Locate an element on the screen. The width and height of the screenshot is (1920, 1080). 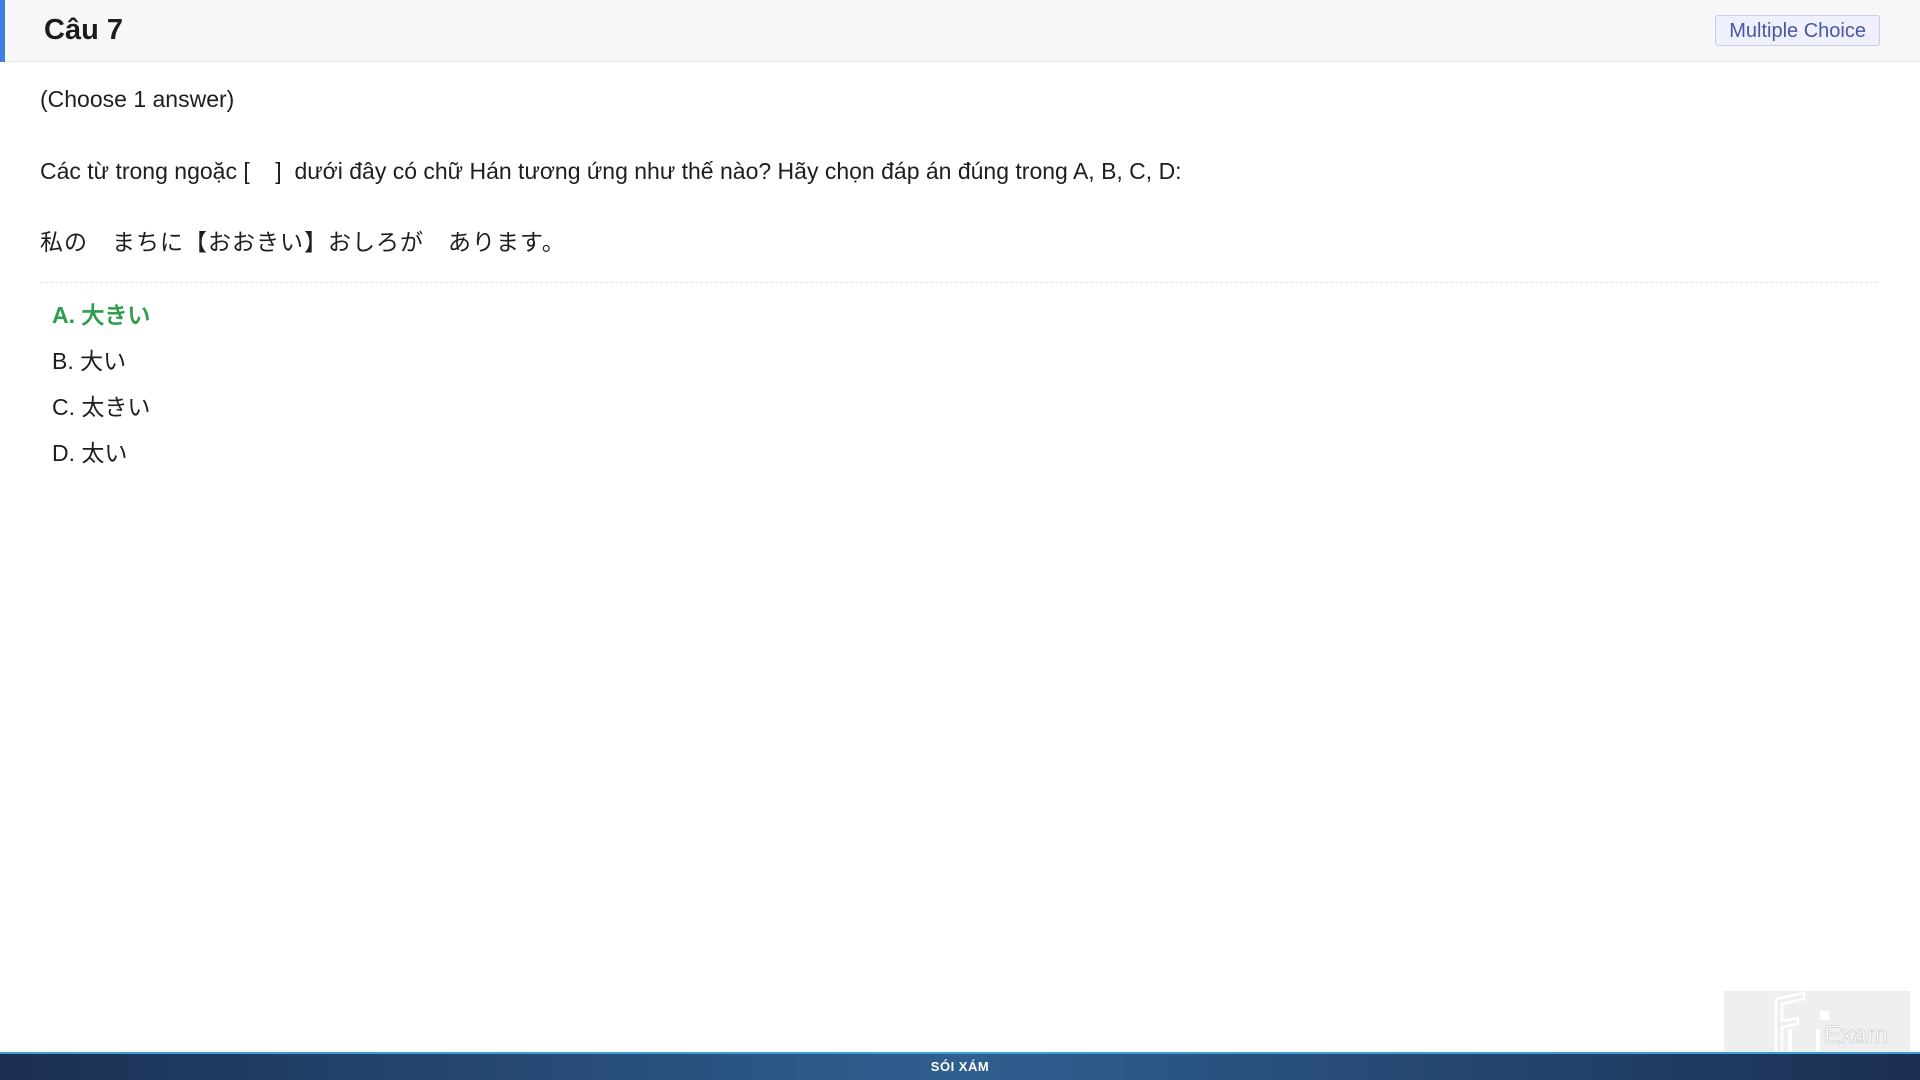
option-c: C. 太きい is located at coordinates (101, 407).